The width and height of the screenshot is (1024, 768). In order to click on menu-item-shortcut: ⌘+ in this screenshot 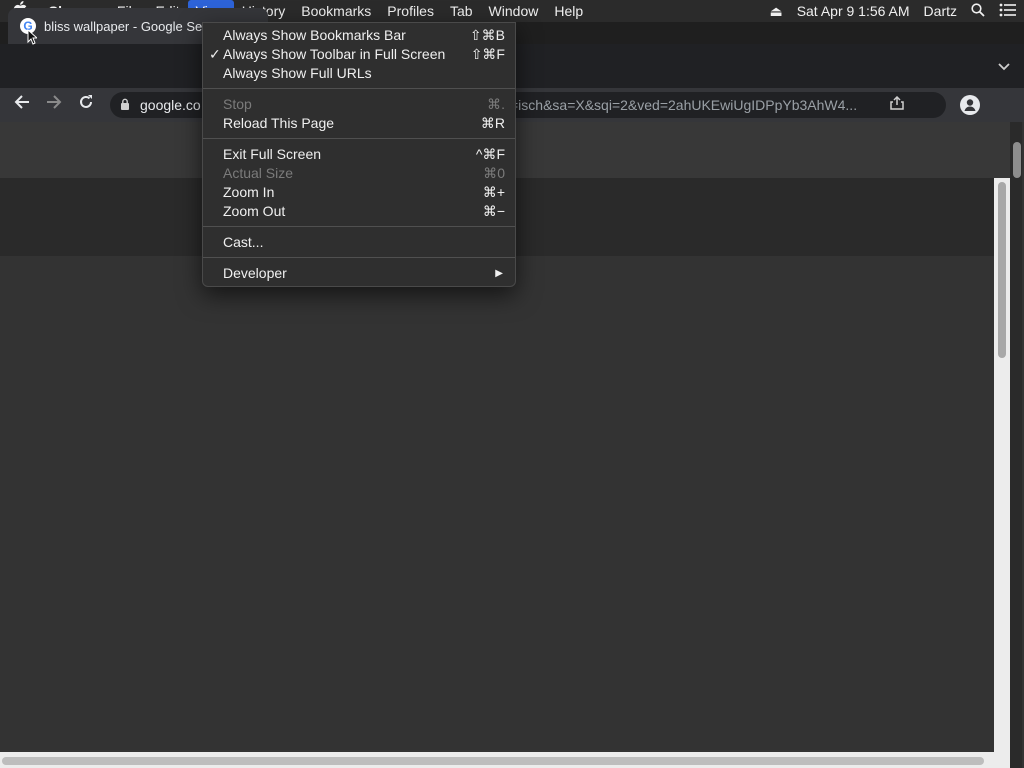, I will do `click(493, 192)`.